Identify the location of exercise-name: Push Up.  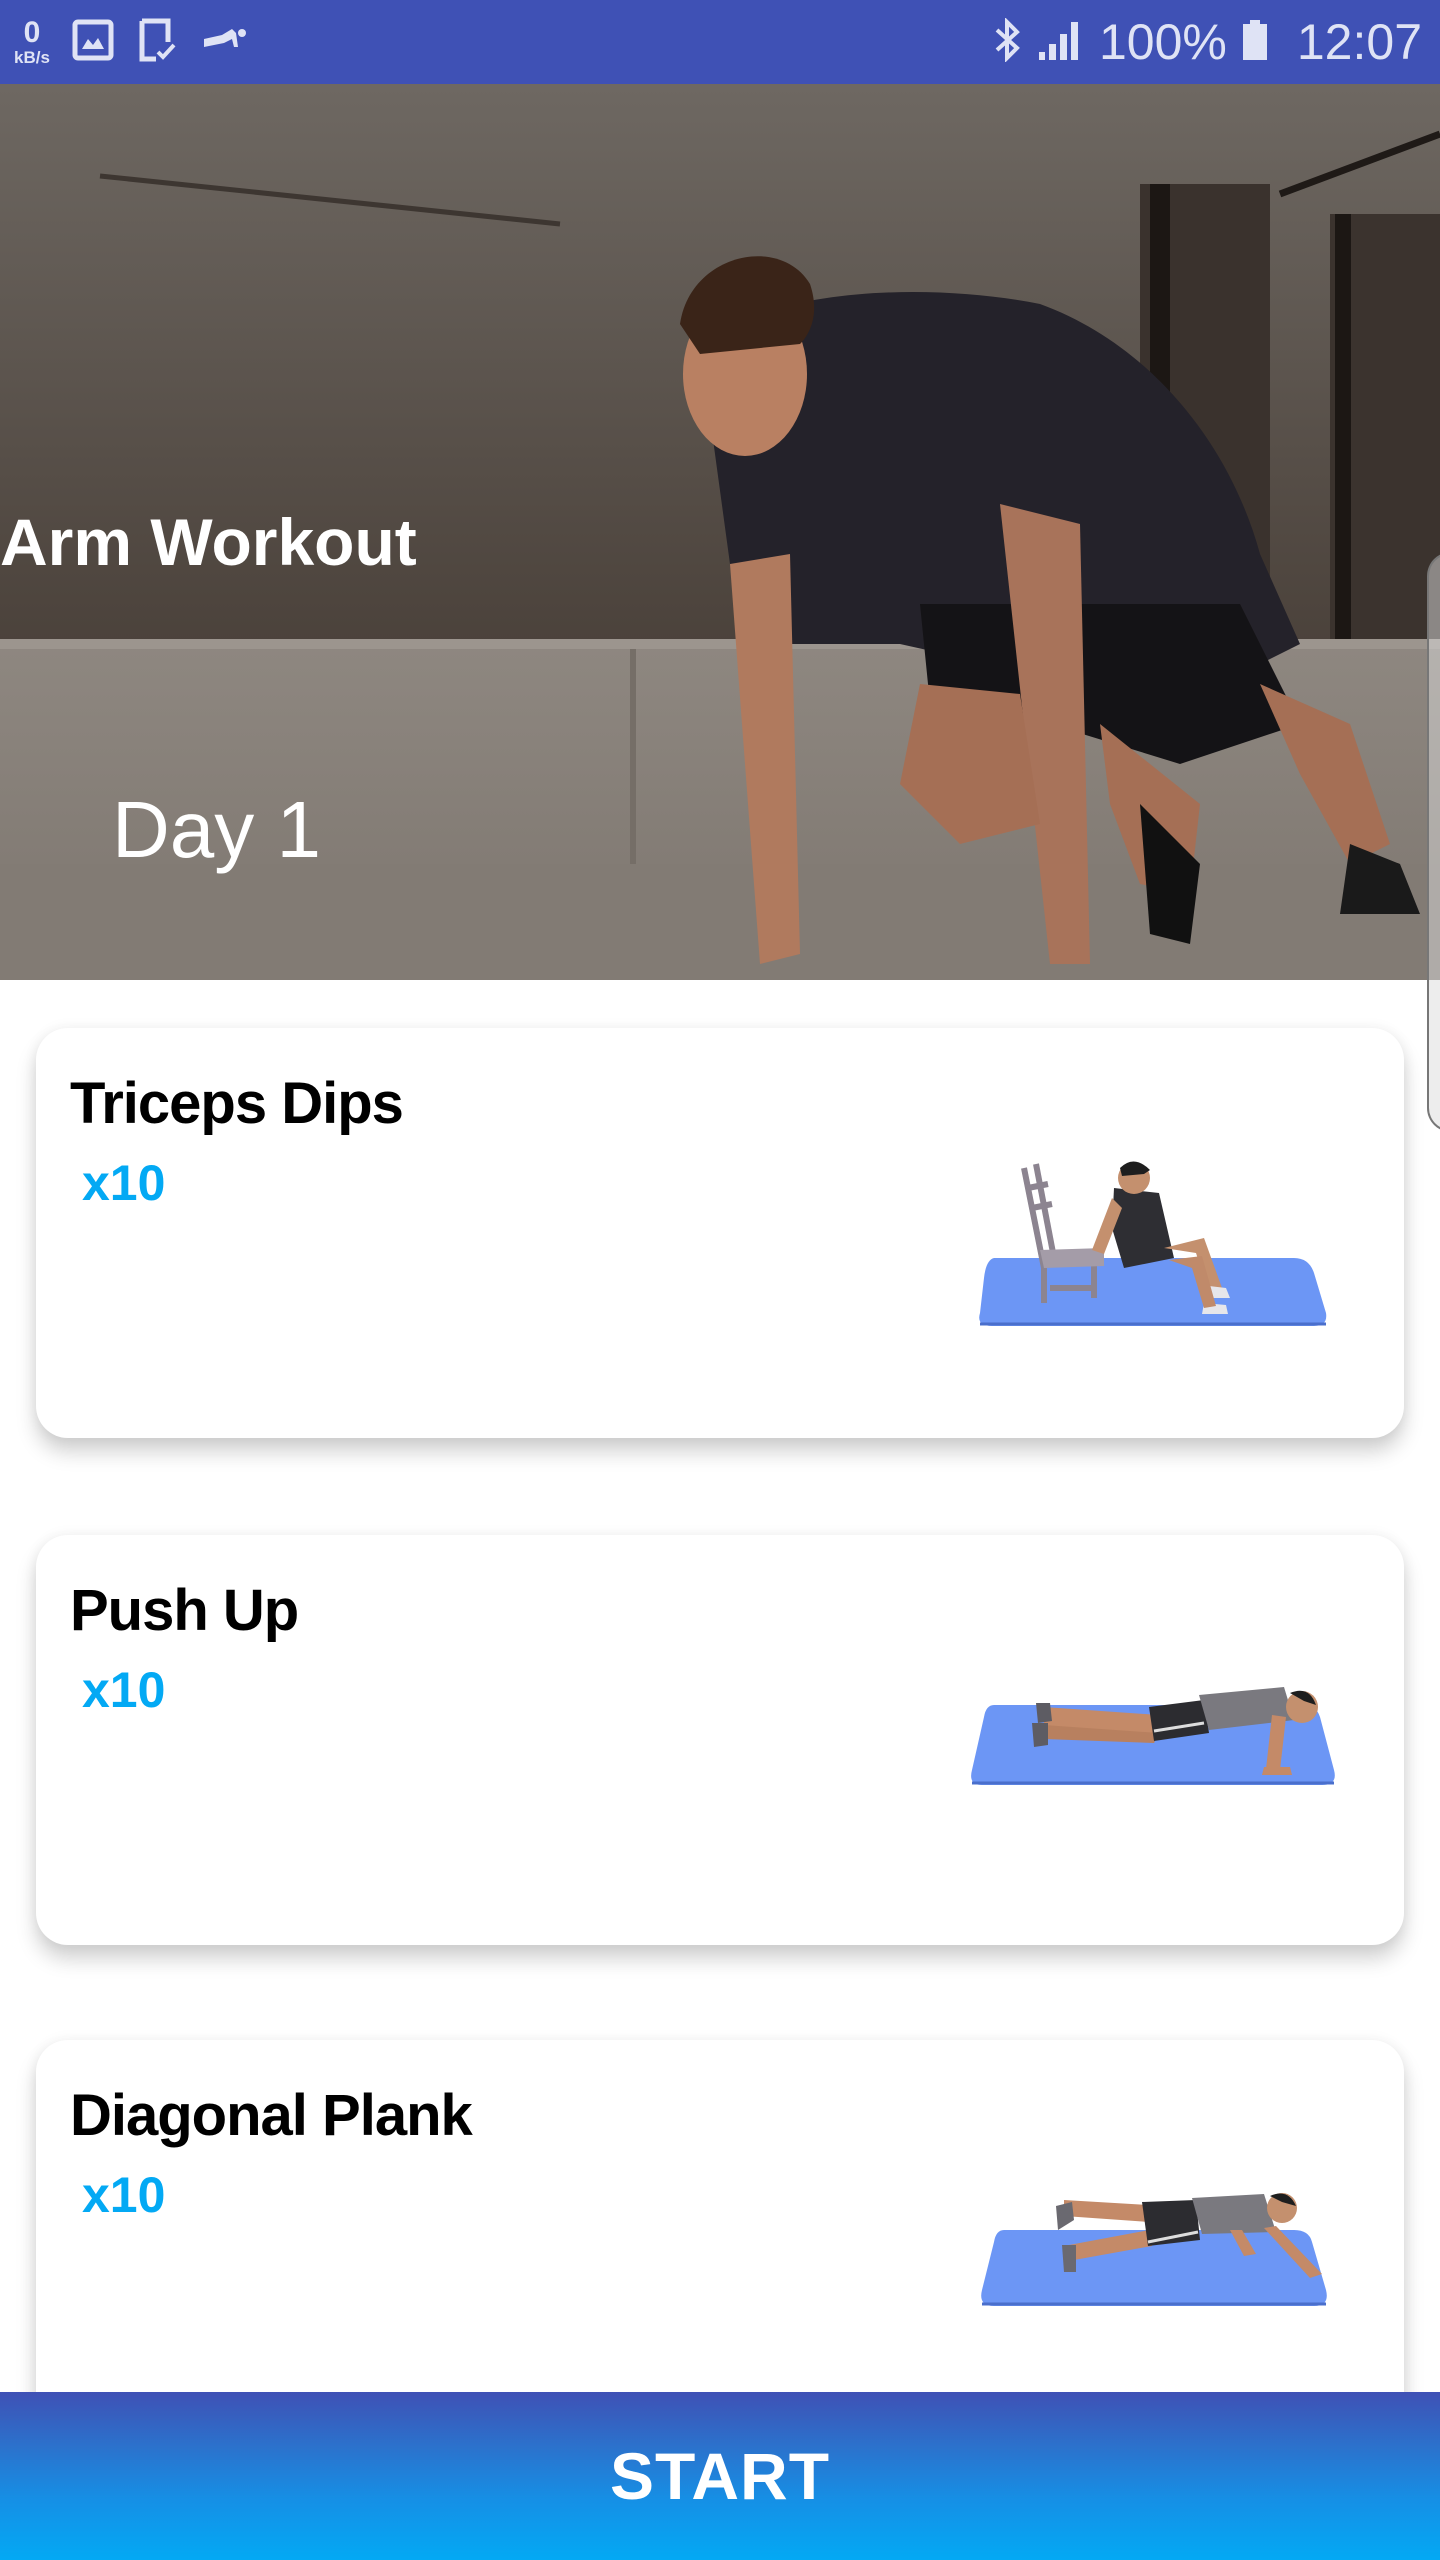
(184, 1610).